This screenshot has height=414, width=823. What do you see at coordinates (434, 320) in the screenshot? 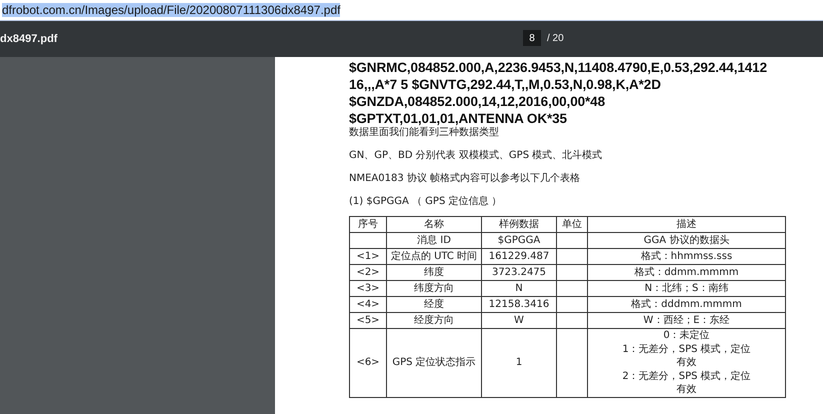
I see `table-cell: 经度方向` at bounding box center [434, 320].